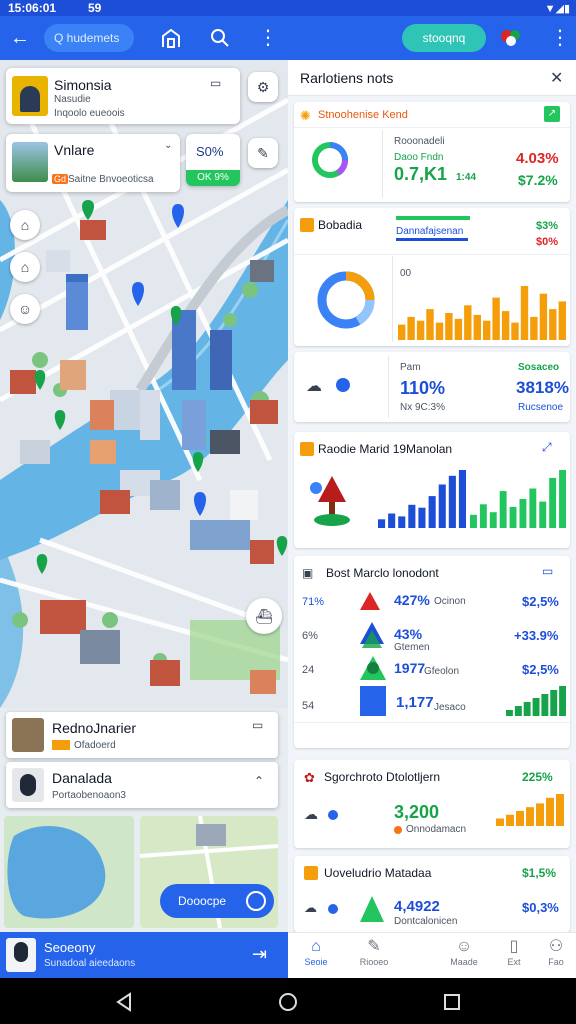 The width and height of the screenshot is (576, 1024). Describe the element at coordinates (111, 179) in the screenshot. I see `second-subtitle: Saitne Bnvoeoticsa` at that location.